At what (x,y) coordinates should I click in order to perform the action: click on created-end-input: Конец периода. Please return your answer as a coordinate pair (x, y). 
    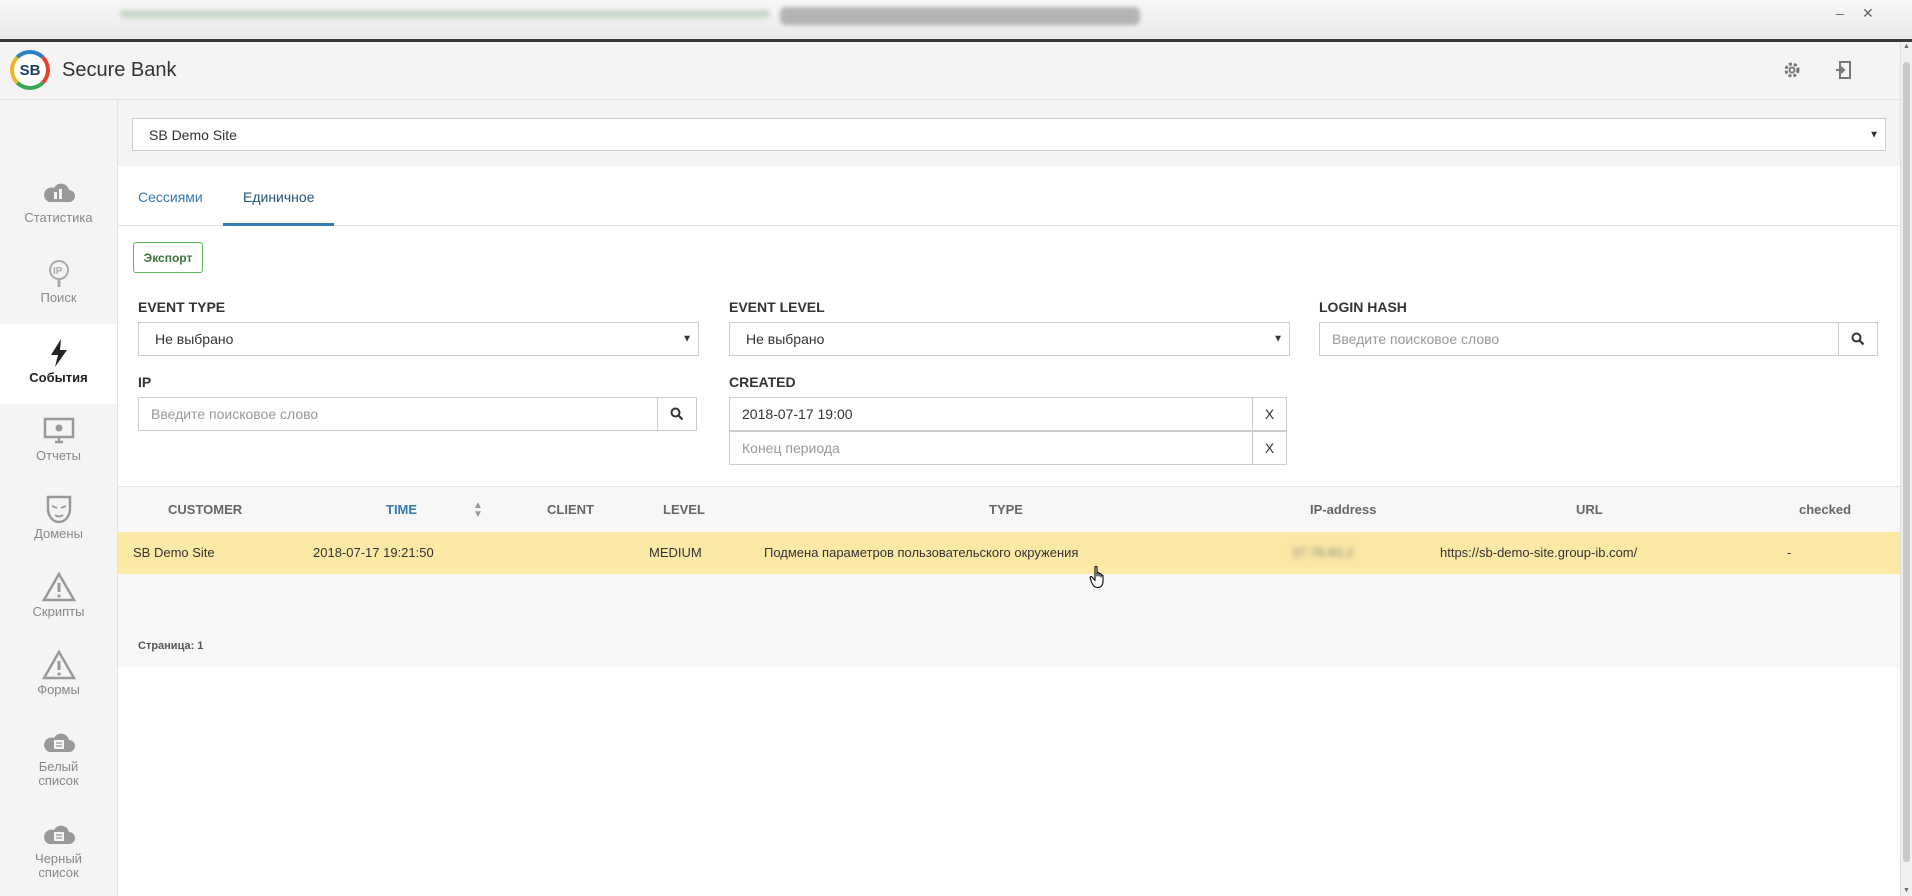
    Looking at the image, I should click on (991, 448).